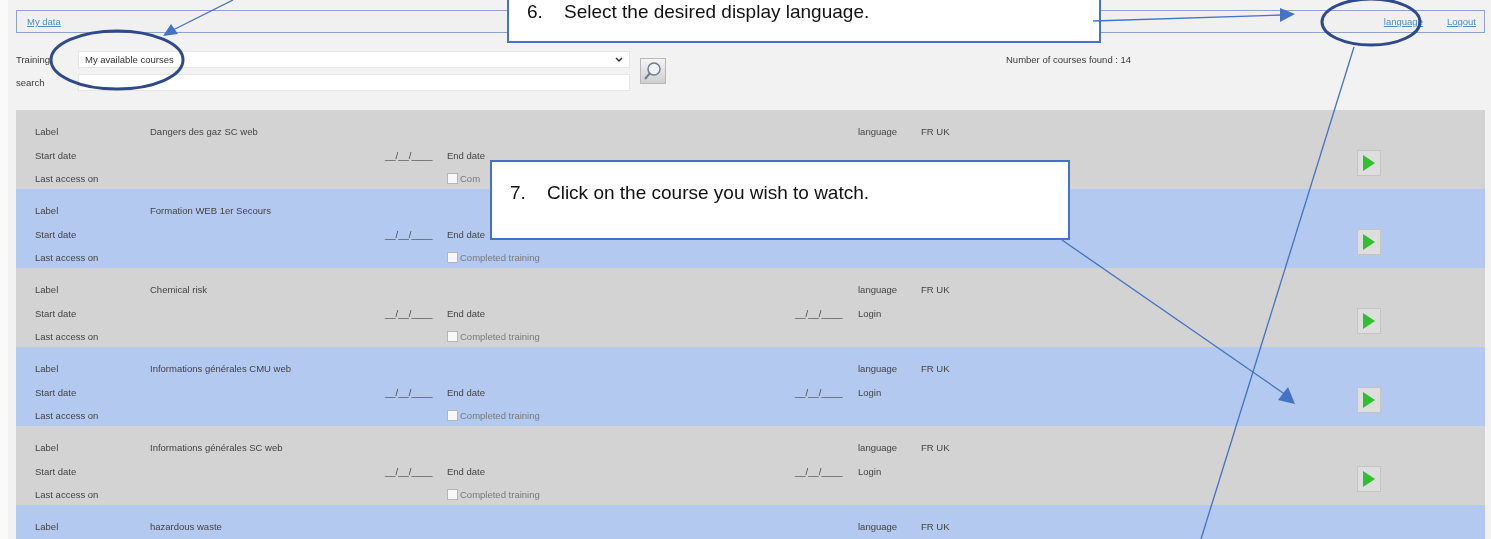  Describe the element at coordinates (179, 289) in the screenshot. I see `course-title: Chemical risk` at that location.